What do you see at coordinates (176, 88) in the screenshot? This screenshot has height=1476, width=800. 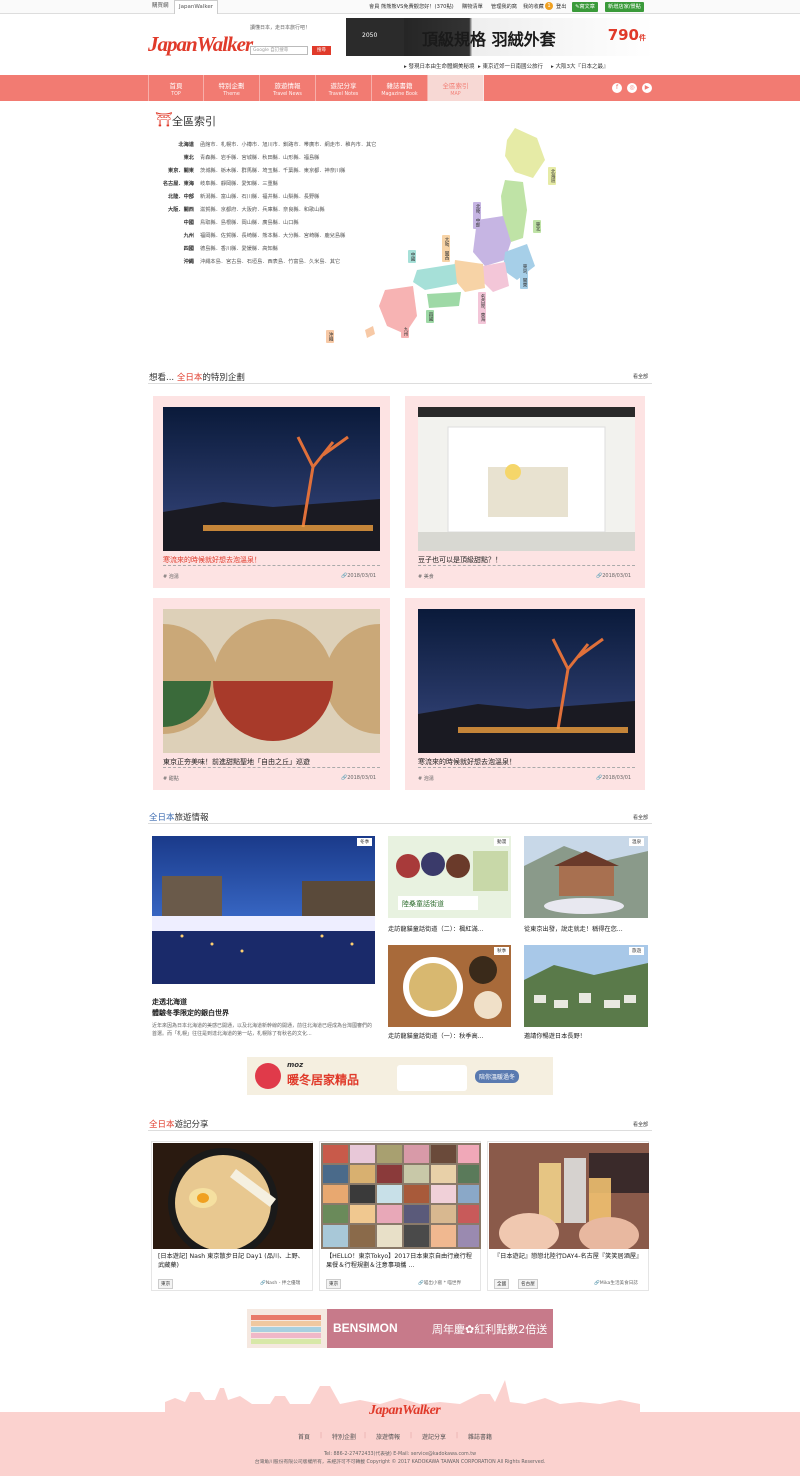 I see `nav-top: 首頁 TOP` at bounding box center [176, 88].